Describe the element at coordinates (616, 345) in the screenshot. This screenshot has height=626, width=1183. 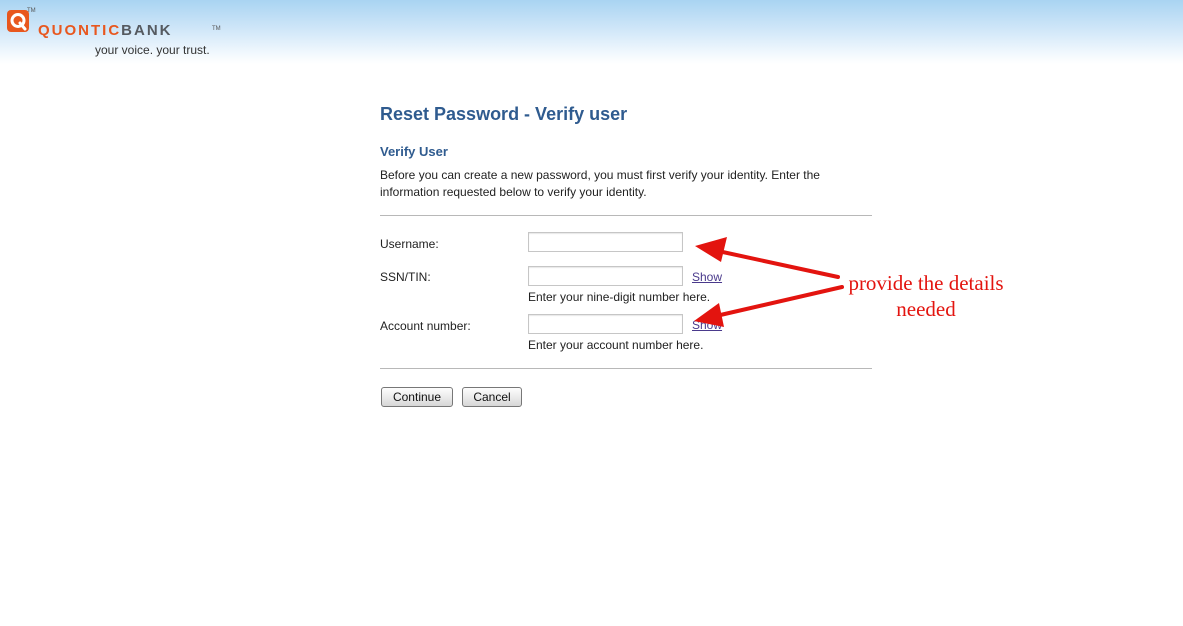
I see `account-hint: Enter your account number here.` at that location.